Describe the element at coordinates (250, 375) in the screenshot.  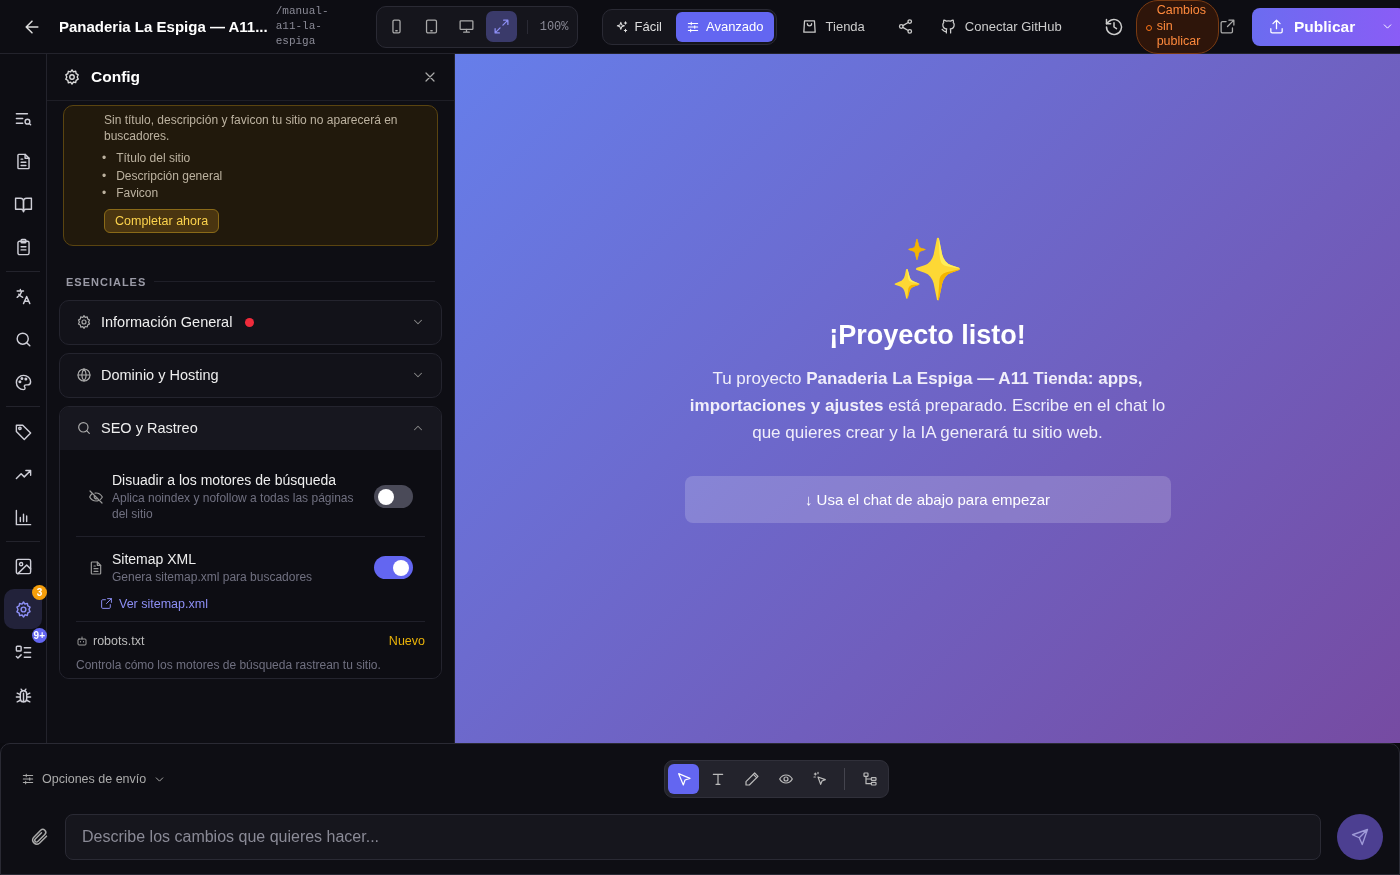
I see `accordion-header: Dominio y Hosting` at that location.